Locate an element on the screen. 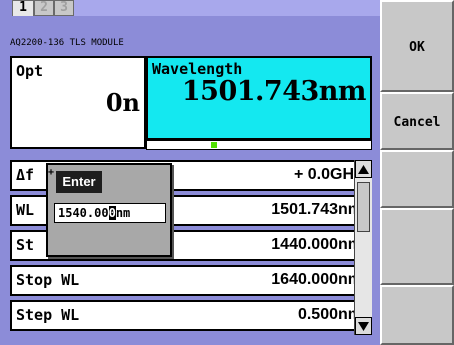  row-delta-f-label: Δf is located at coordinates (25, 175).